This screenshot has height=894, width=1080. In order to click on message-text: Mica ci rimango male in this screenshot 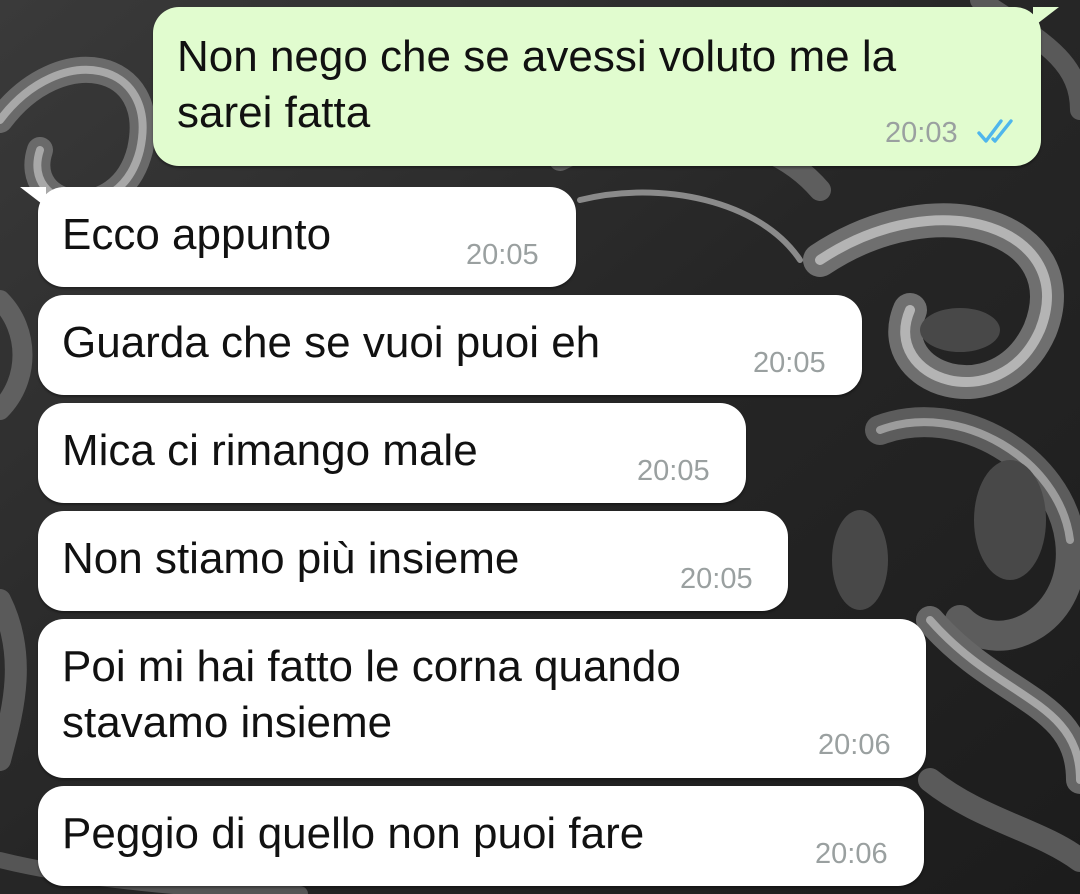, I will do `click(270, 450)`.